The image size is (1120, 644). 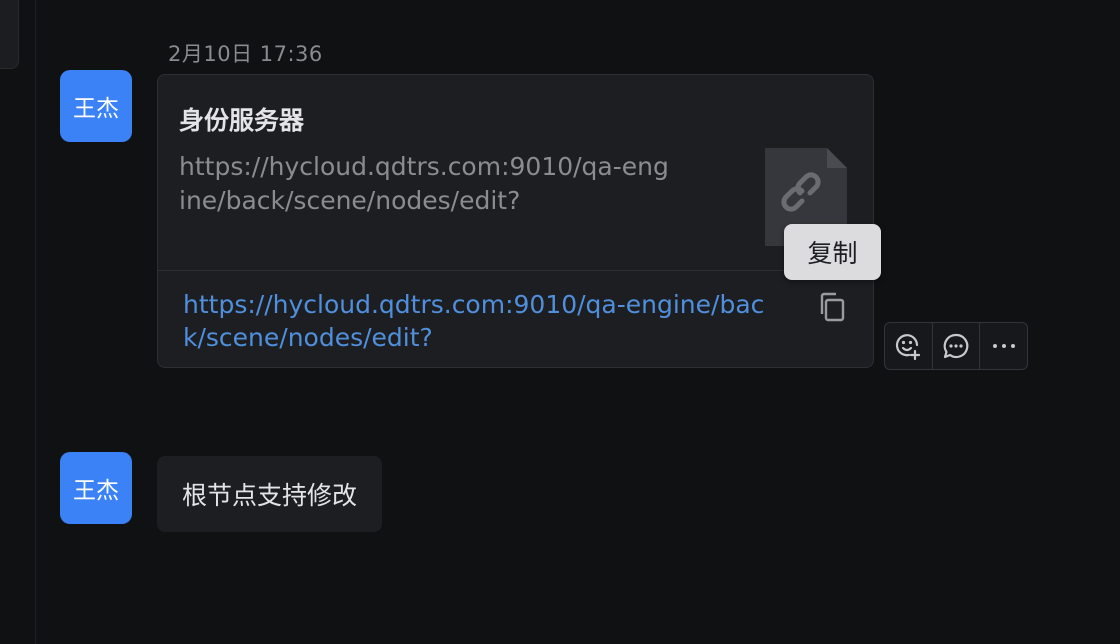 I want to click on more-button, so click(x=1003, y=346).